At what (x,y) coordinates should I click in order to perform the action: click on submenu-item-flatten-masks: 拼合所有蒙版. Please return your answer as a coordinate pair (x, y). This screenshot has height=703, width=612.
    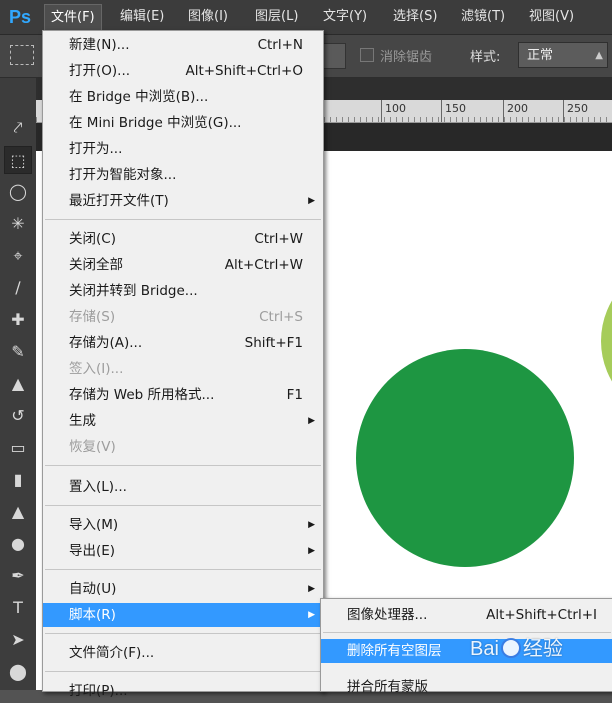
    Looking at the image, I should click on (466, 687).